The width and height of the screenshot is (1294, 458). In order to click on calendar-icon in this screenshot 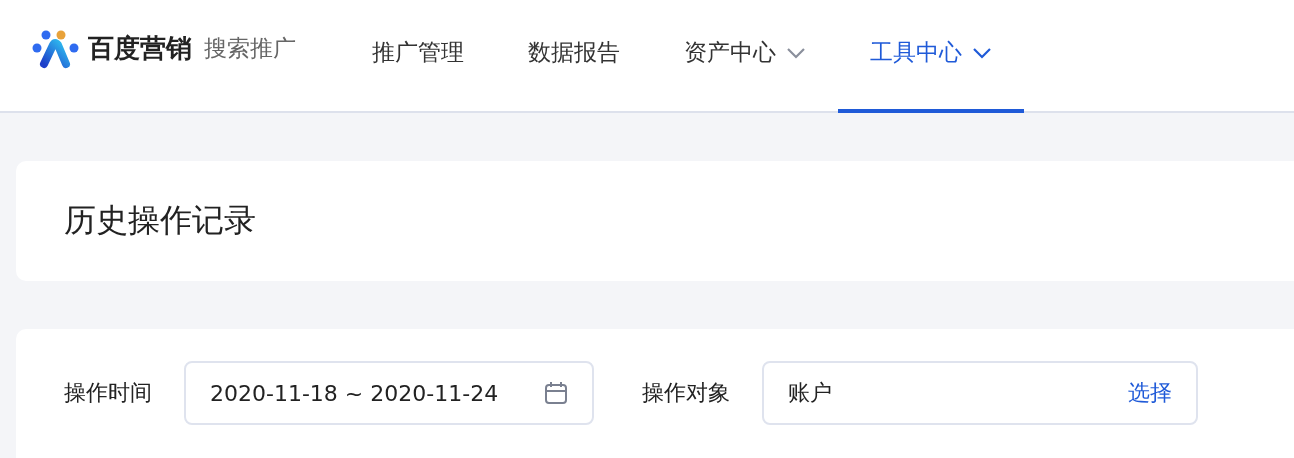, I will do `click(556, 393)`.